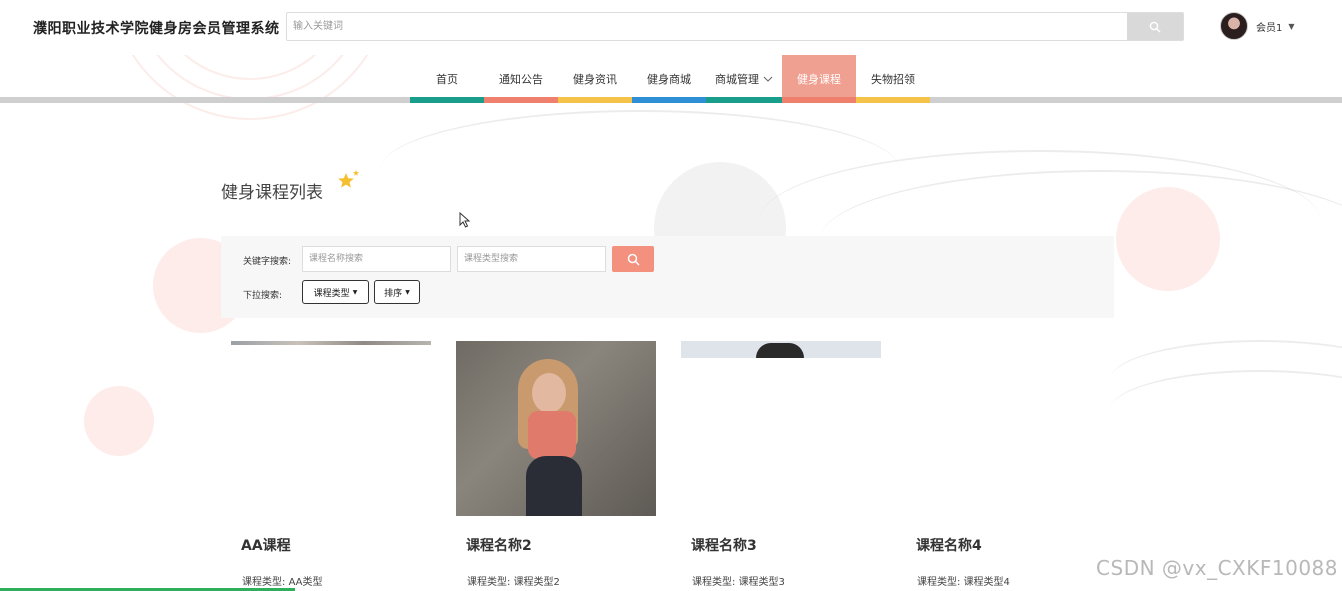 This screenshot has width=1342, height=591. Describe the element at coordinates (266, 545) in the screenshot. I see `course-title: AA课程` at that location.